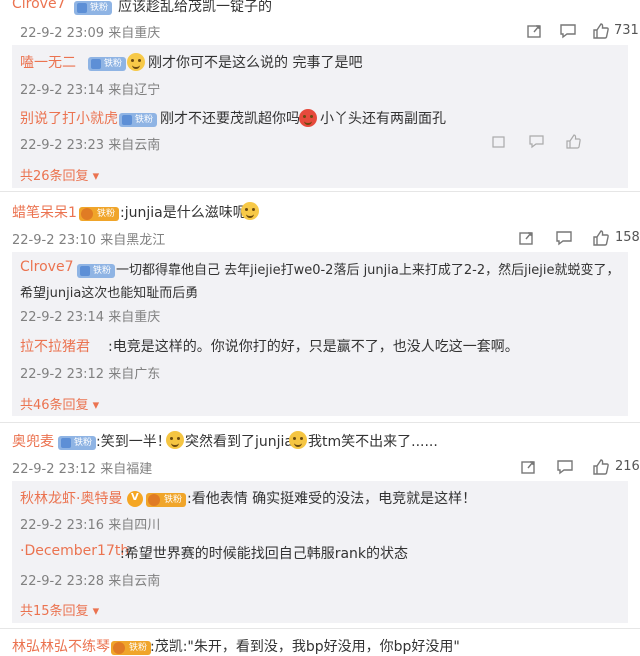 The width and height of the screenshot is (640, 656). I want to click on view-more-replies: 共46条回复 ▾, so click(59, 403).